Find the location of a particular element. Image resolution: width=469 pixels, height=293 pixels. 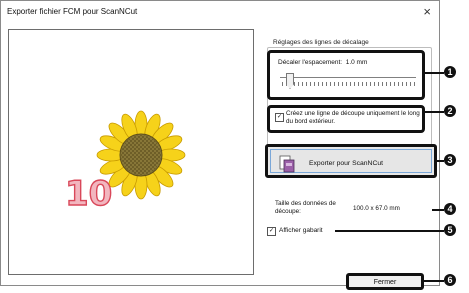

close-button-label: Fermer is located at coordinates (385, 282).